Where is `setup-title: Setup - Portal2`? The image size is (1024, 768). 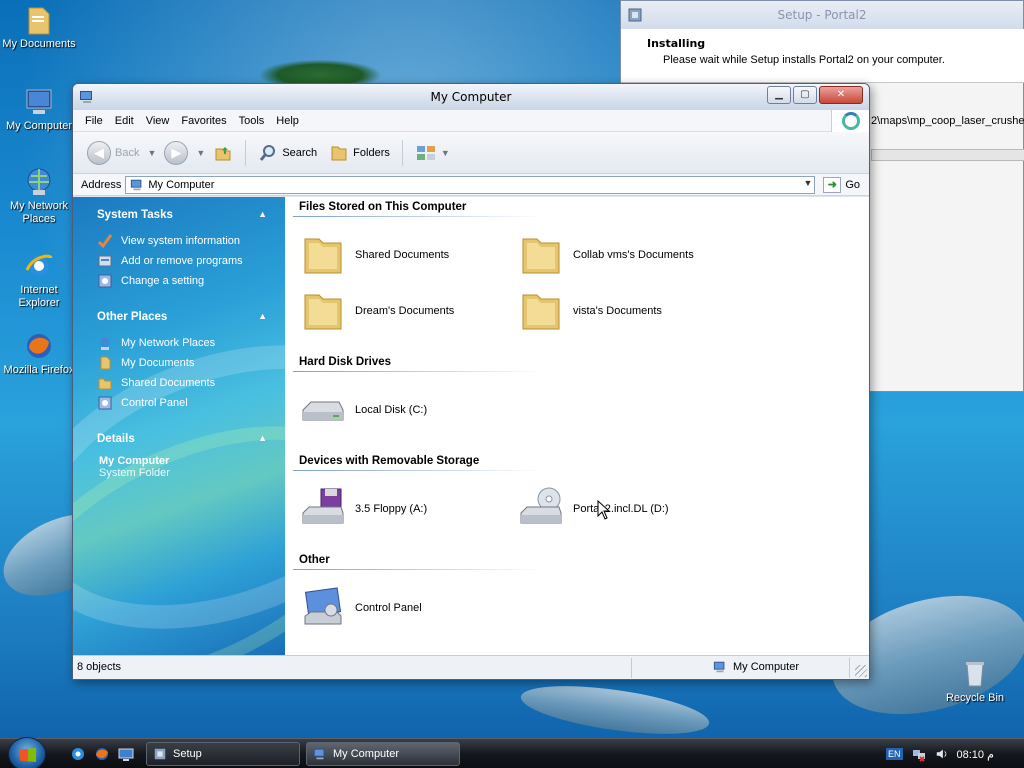
setup-title: Setup - Portal2 is located at coordinates (822, 15).